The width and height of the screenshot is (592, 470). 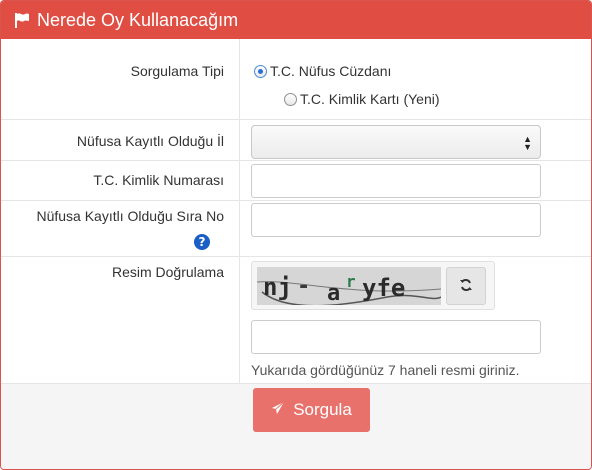 What do you see at coordinates (260, 71) in the screenshot?
I see `radio-button-nufus-cuzdani` at bounding box center [260, 71].